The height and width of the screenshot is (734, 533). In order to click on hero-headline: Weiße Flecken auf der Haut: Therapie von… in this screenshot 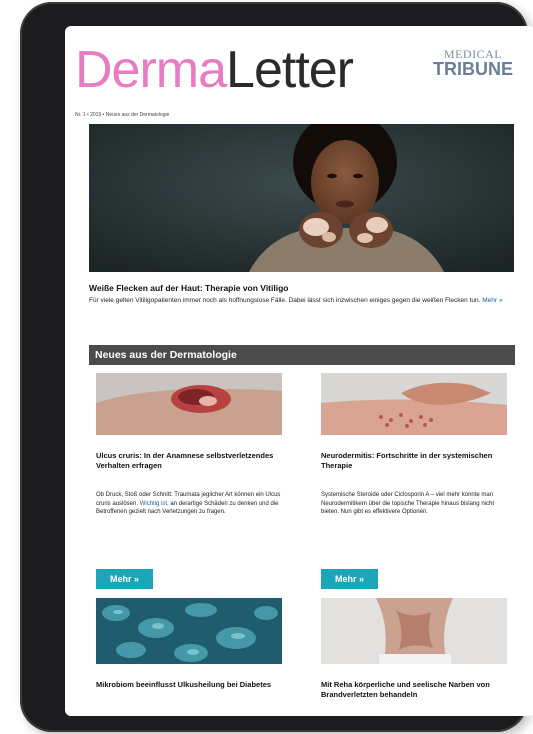, I will do `click(301, 288)`.